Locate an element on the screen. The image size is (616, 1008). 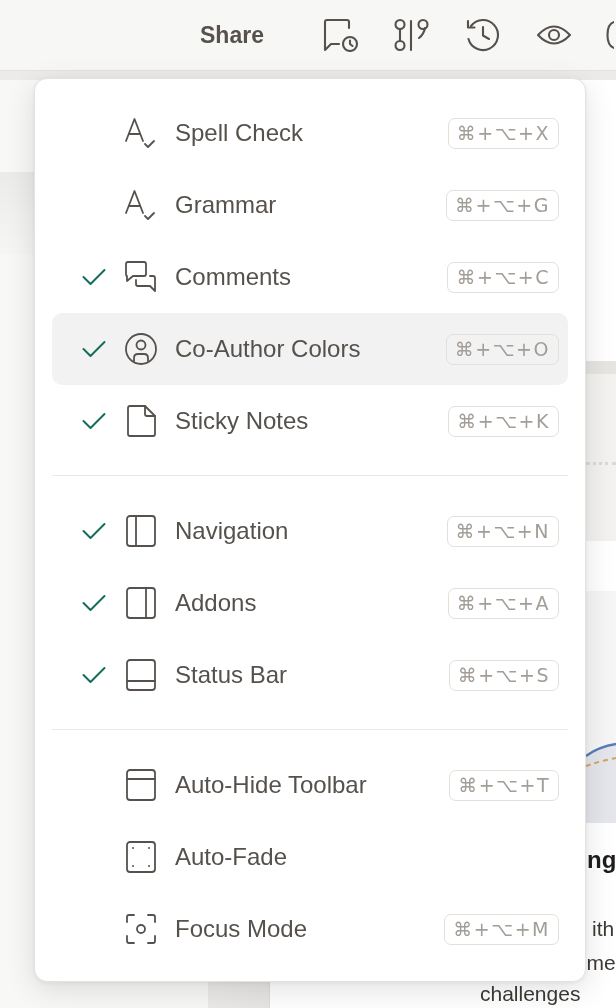
menu-item: Co-Author Colors ⌘+⌥+O is located at coordinates (310, 349).